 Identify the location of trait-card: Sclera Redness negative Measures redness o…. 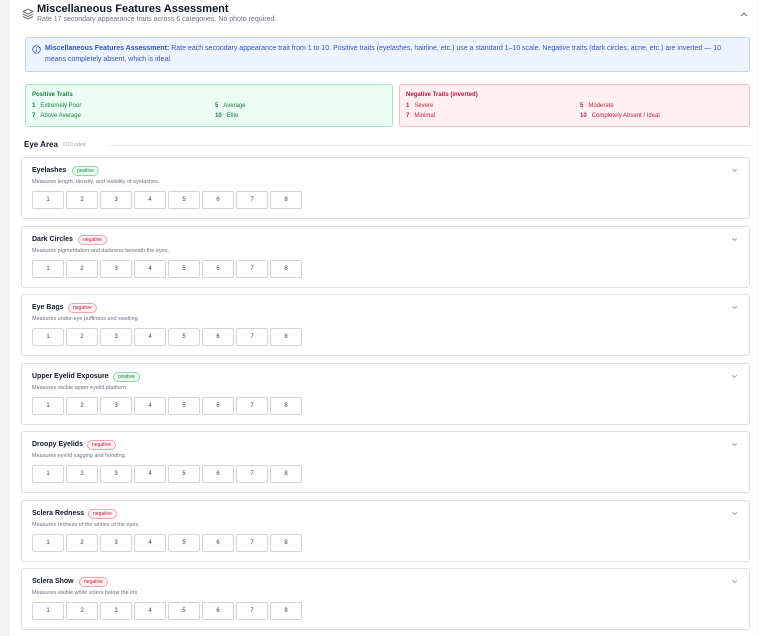
(385, 531).